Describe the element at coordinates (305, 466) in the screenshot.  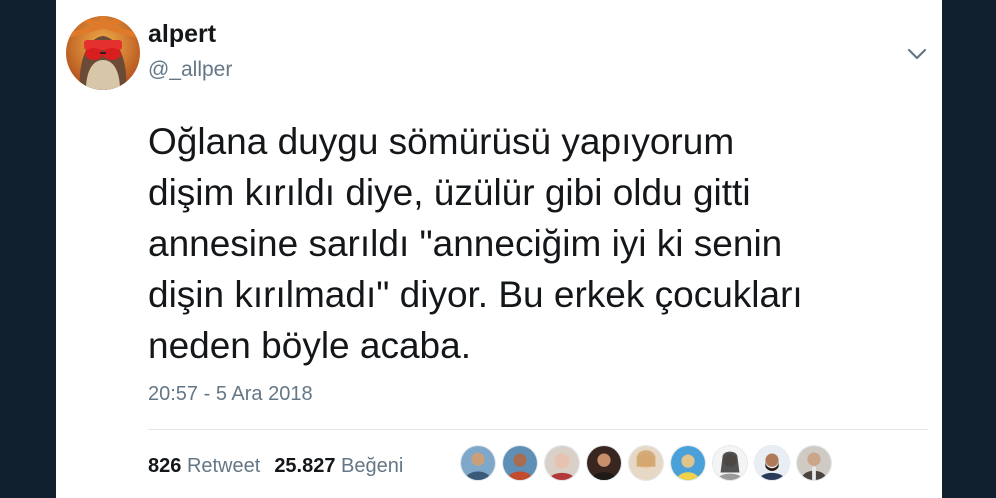
I see `like-count: 25.827` at that location.